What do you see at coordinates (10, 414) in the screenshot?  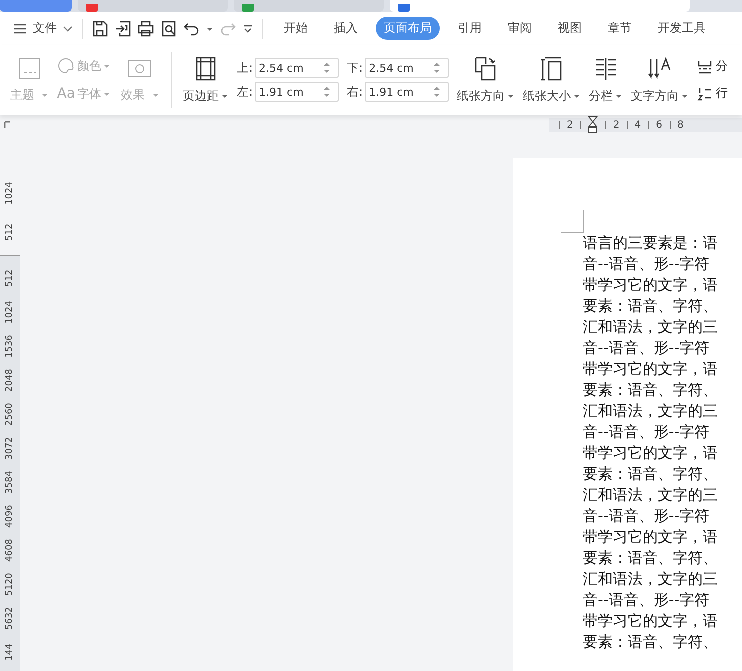 I see `ruler-number: 2560` at bounding box center [10, 414].